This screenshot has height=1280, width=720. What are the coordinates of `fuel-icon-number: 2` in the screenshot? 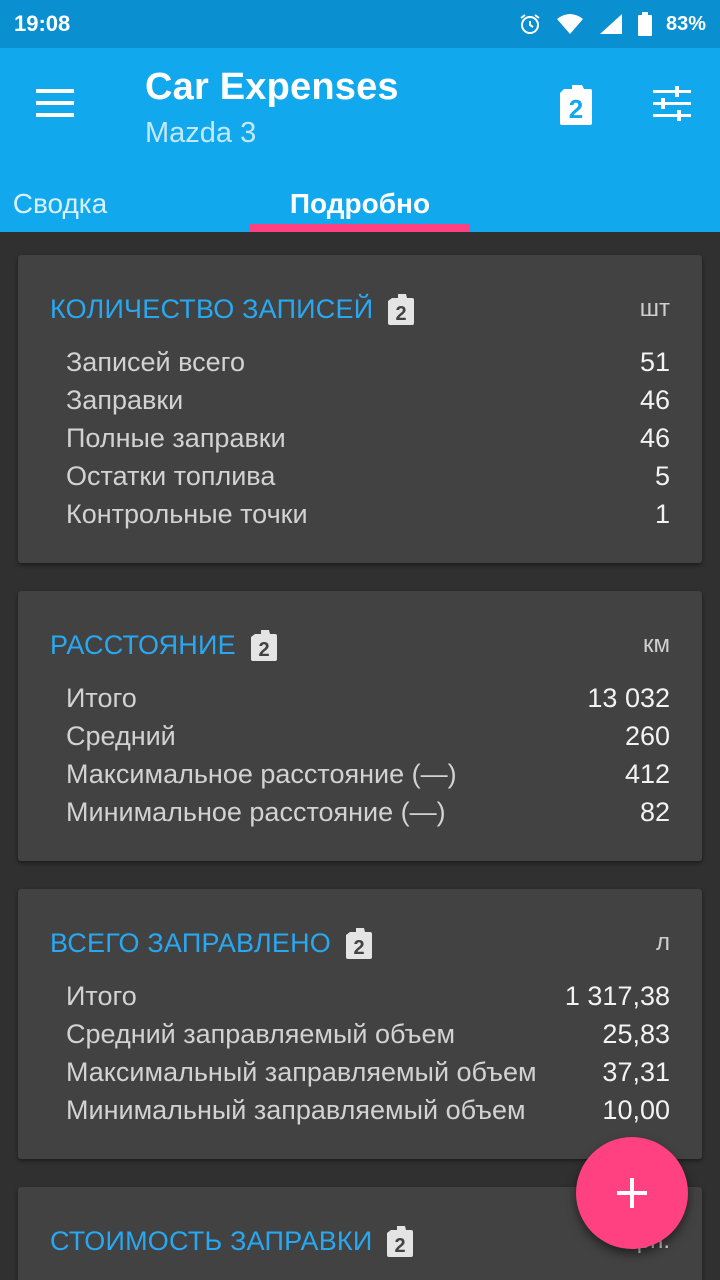 It's located at (576, 109).